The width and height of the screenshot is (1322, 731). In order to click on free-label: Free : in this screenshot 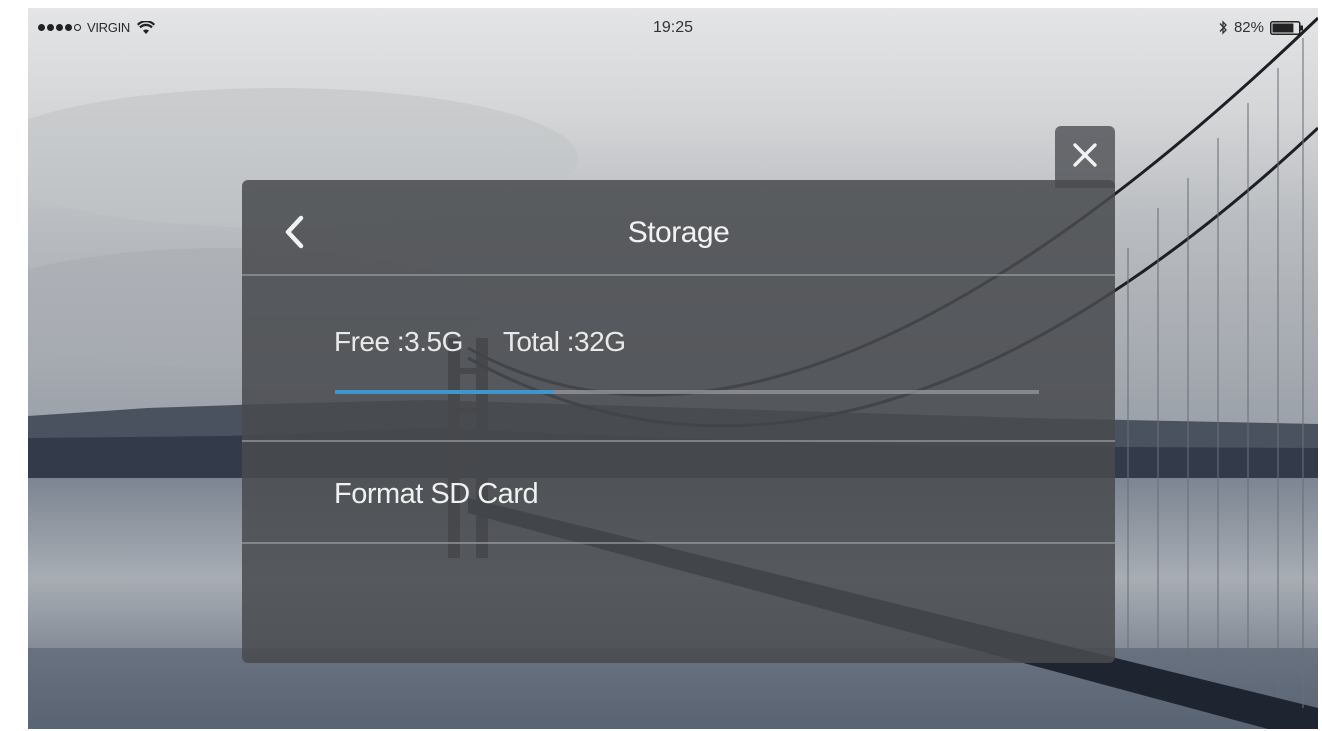, I will do `click(369, 341)`.